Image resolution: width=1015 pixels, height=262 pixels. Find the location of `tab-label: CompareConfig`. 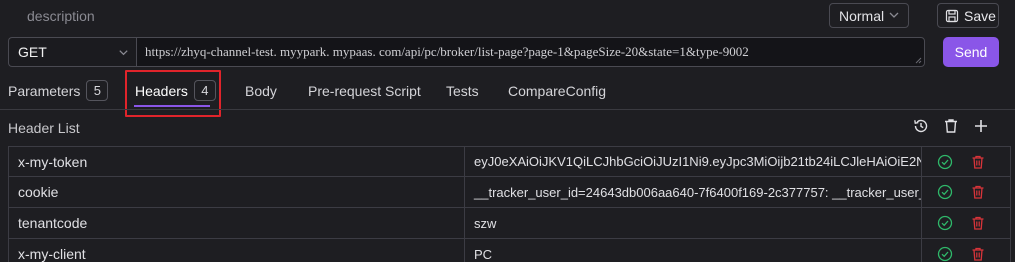

tab-label: CompareConfig is located at coordinates (557, 90).